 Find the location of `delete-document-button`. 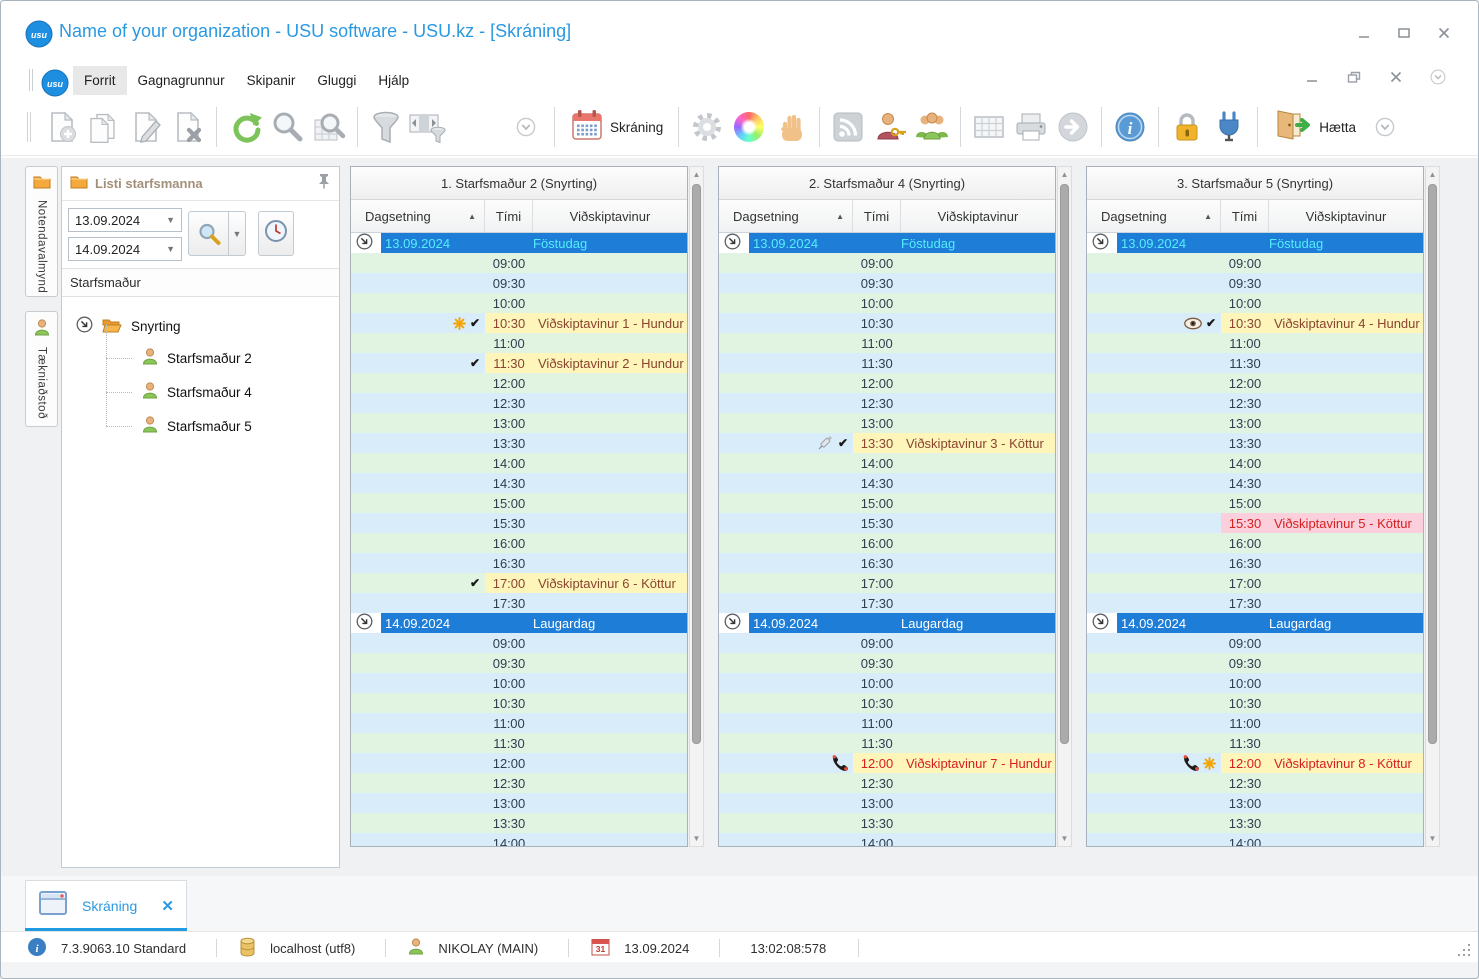

delete-document-button is located at coordinates (188, 127).